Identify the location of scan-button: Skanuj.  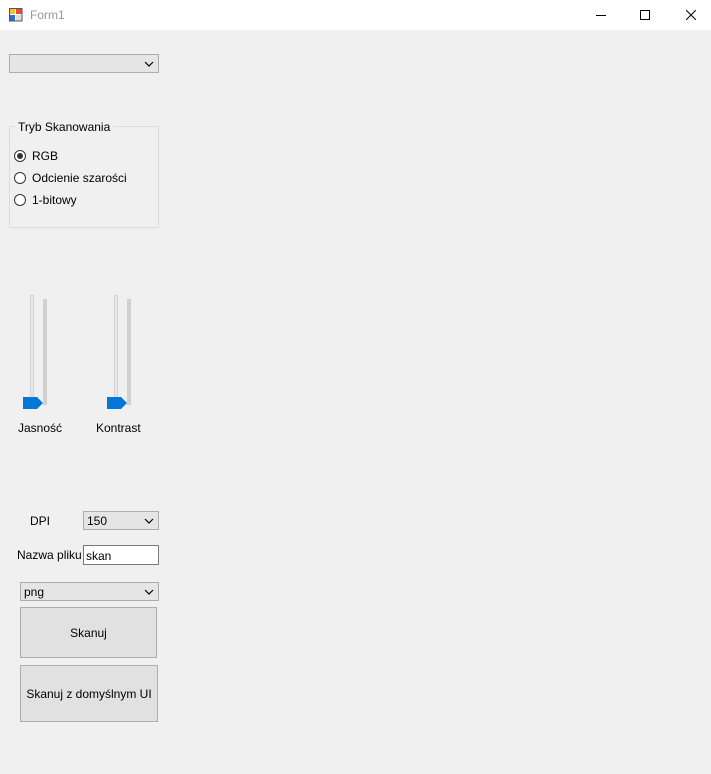
(88, 632).